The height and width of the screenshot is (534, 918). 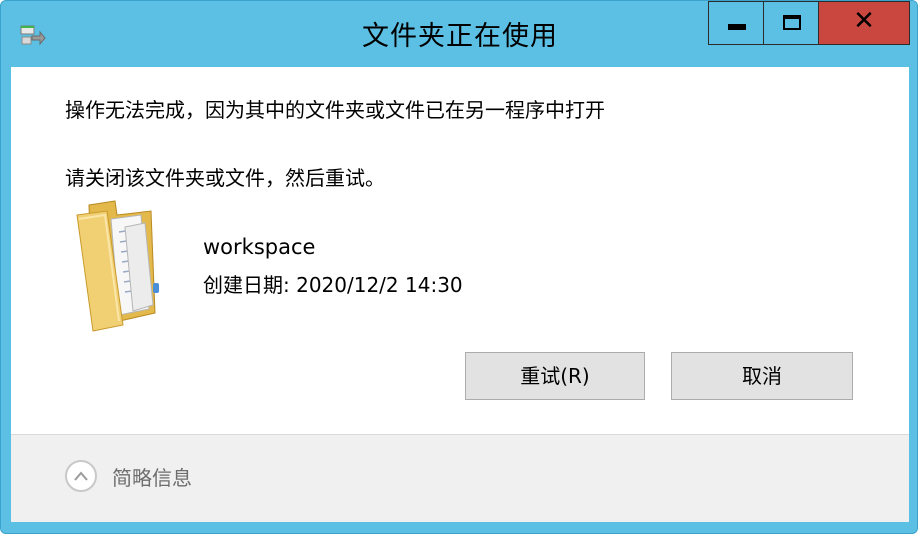 What do you see at coordinates (459, 33) in the screenshot?
I see `title-bar: 文件夹正在使用 ✕` at bounding box center [459, 33].